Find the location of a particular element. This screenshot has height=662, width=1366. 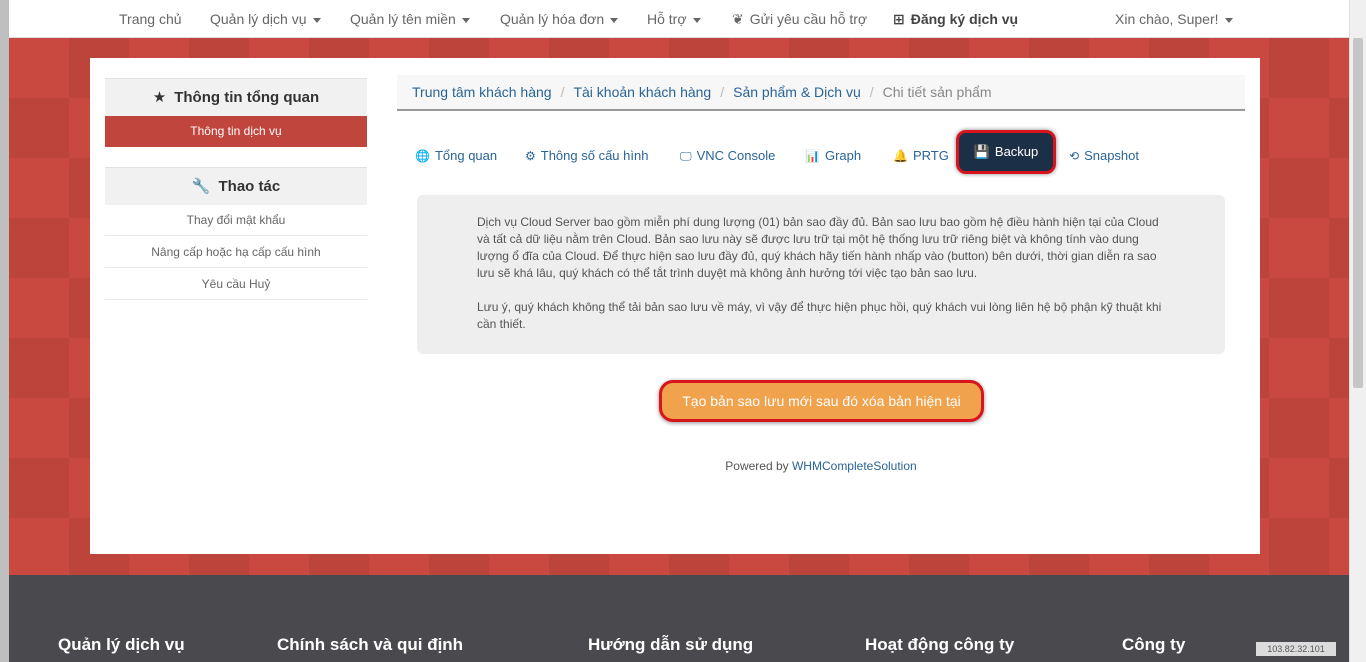

nav-user-menu: Xin chào, Super! is located at coordinates (1174, 19).